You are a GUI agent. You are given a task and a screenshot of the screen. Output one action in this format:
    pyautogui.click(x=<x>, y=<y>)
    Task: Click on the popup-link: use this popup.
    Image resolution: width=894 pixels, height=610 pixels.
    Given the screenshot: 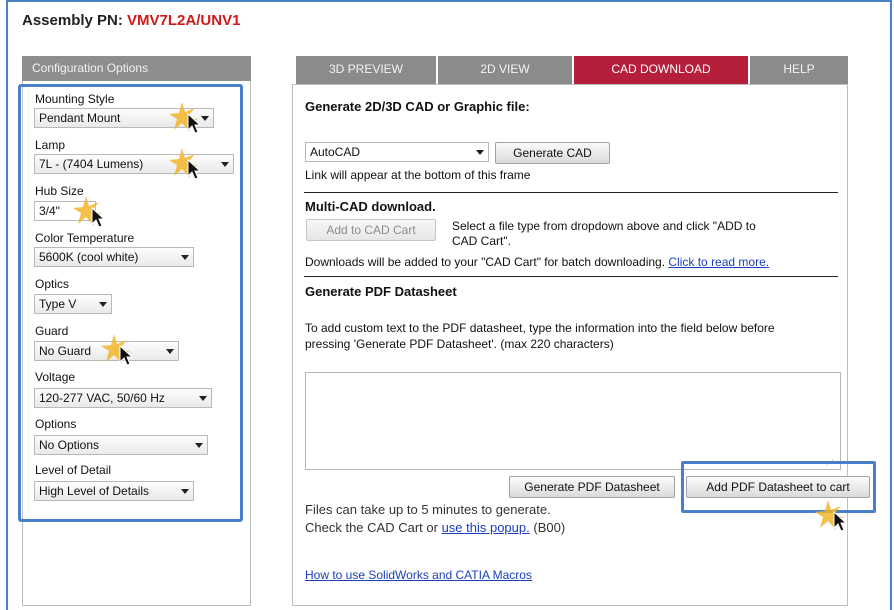 What is the action you would take?
    pyautogui.click(x=486, y=527)
    